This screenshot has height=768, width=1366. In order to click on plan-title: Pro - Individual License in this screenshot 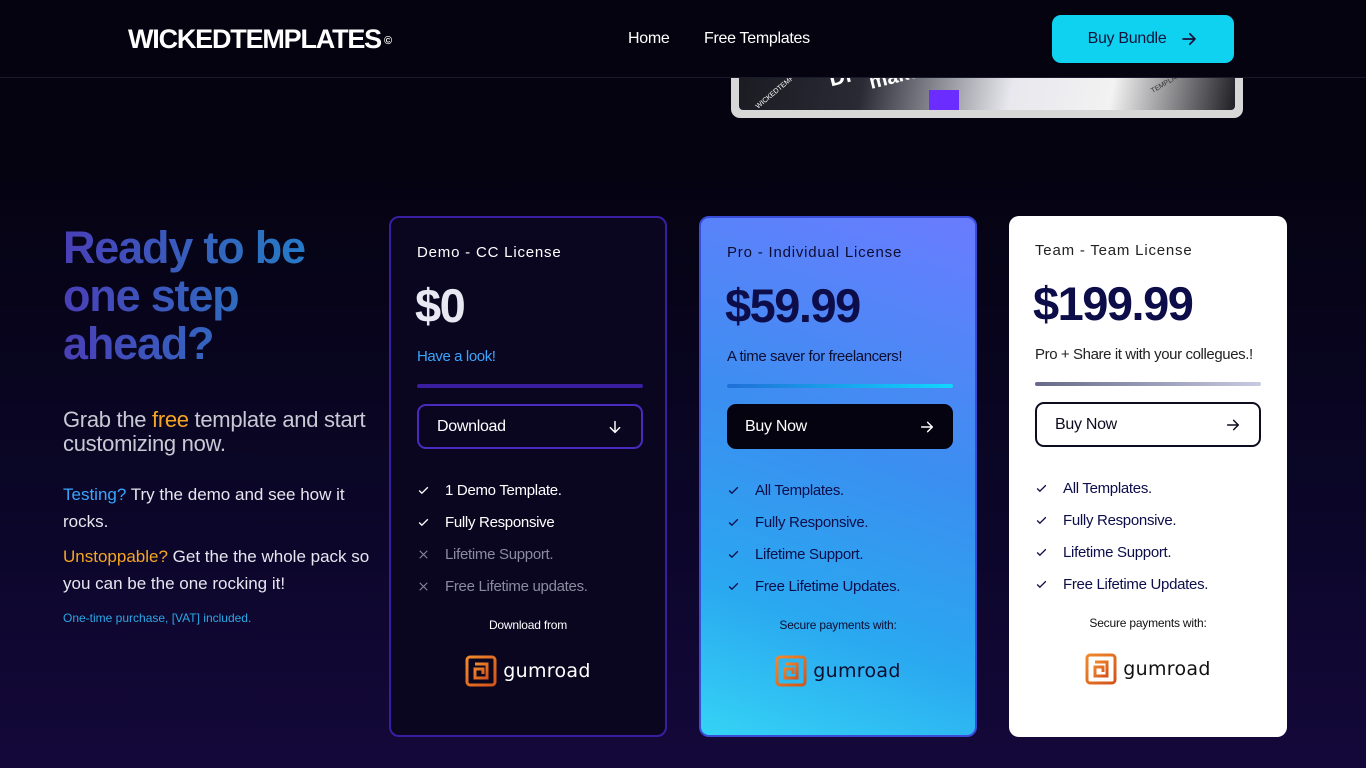, I will do `click(815, 252)`.